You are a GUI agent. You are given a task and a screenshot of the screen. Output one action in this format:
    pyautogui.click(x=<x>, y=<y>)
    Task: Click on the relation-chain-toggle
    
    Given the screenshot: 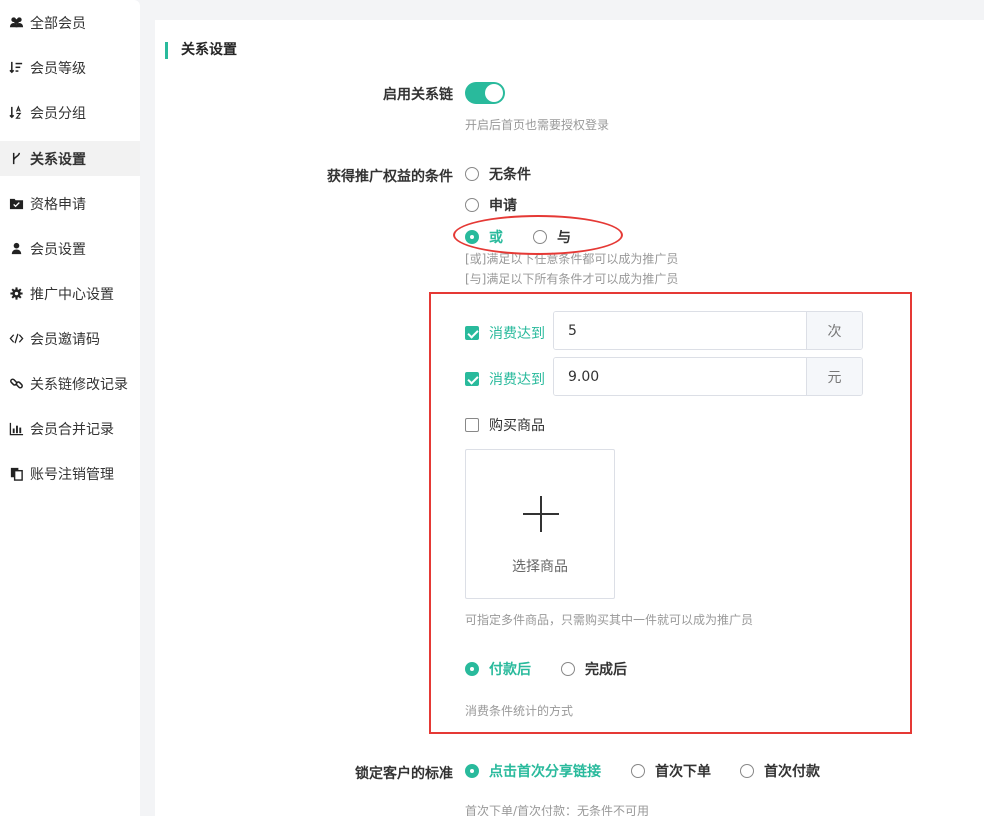 What is the action you would take?
    pyautogui.click(x=485, y=93)
    